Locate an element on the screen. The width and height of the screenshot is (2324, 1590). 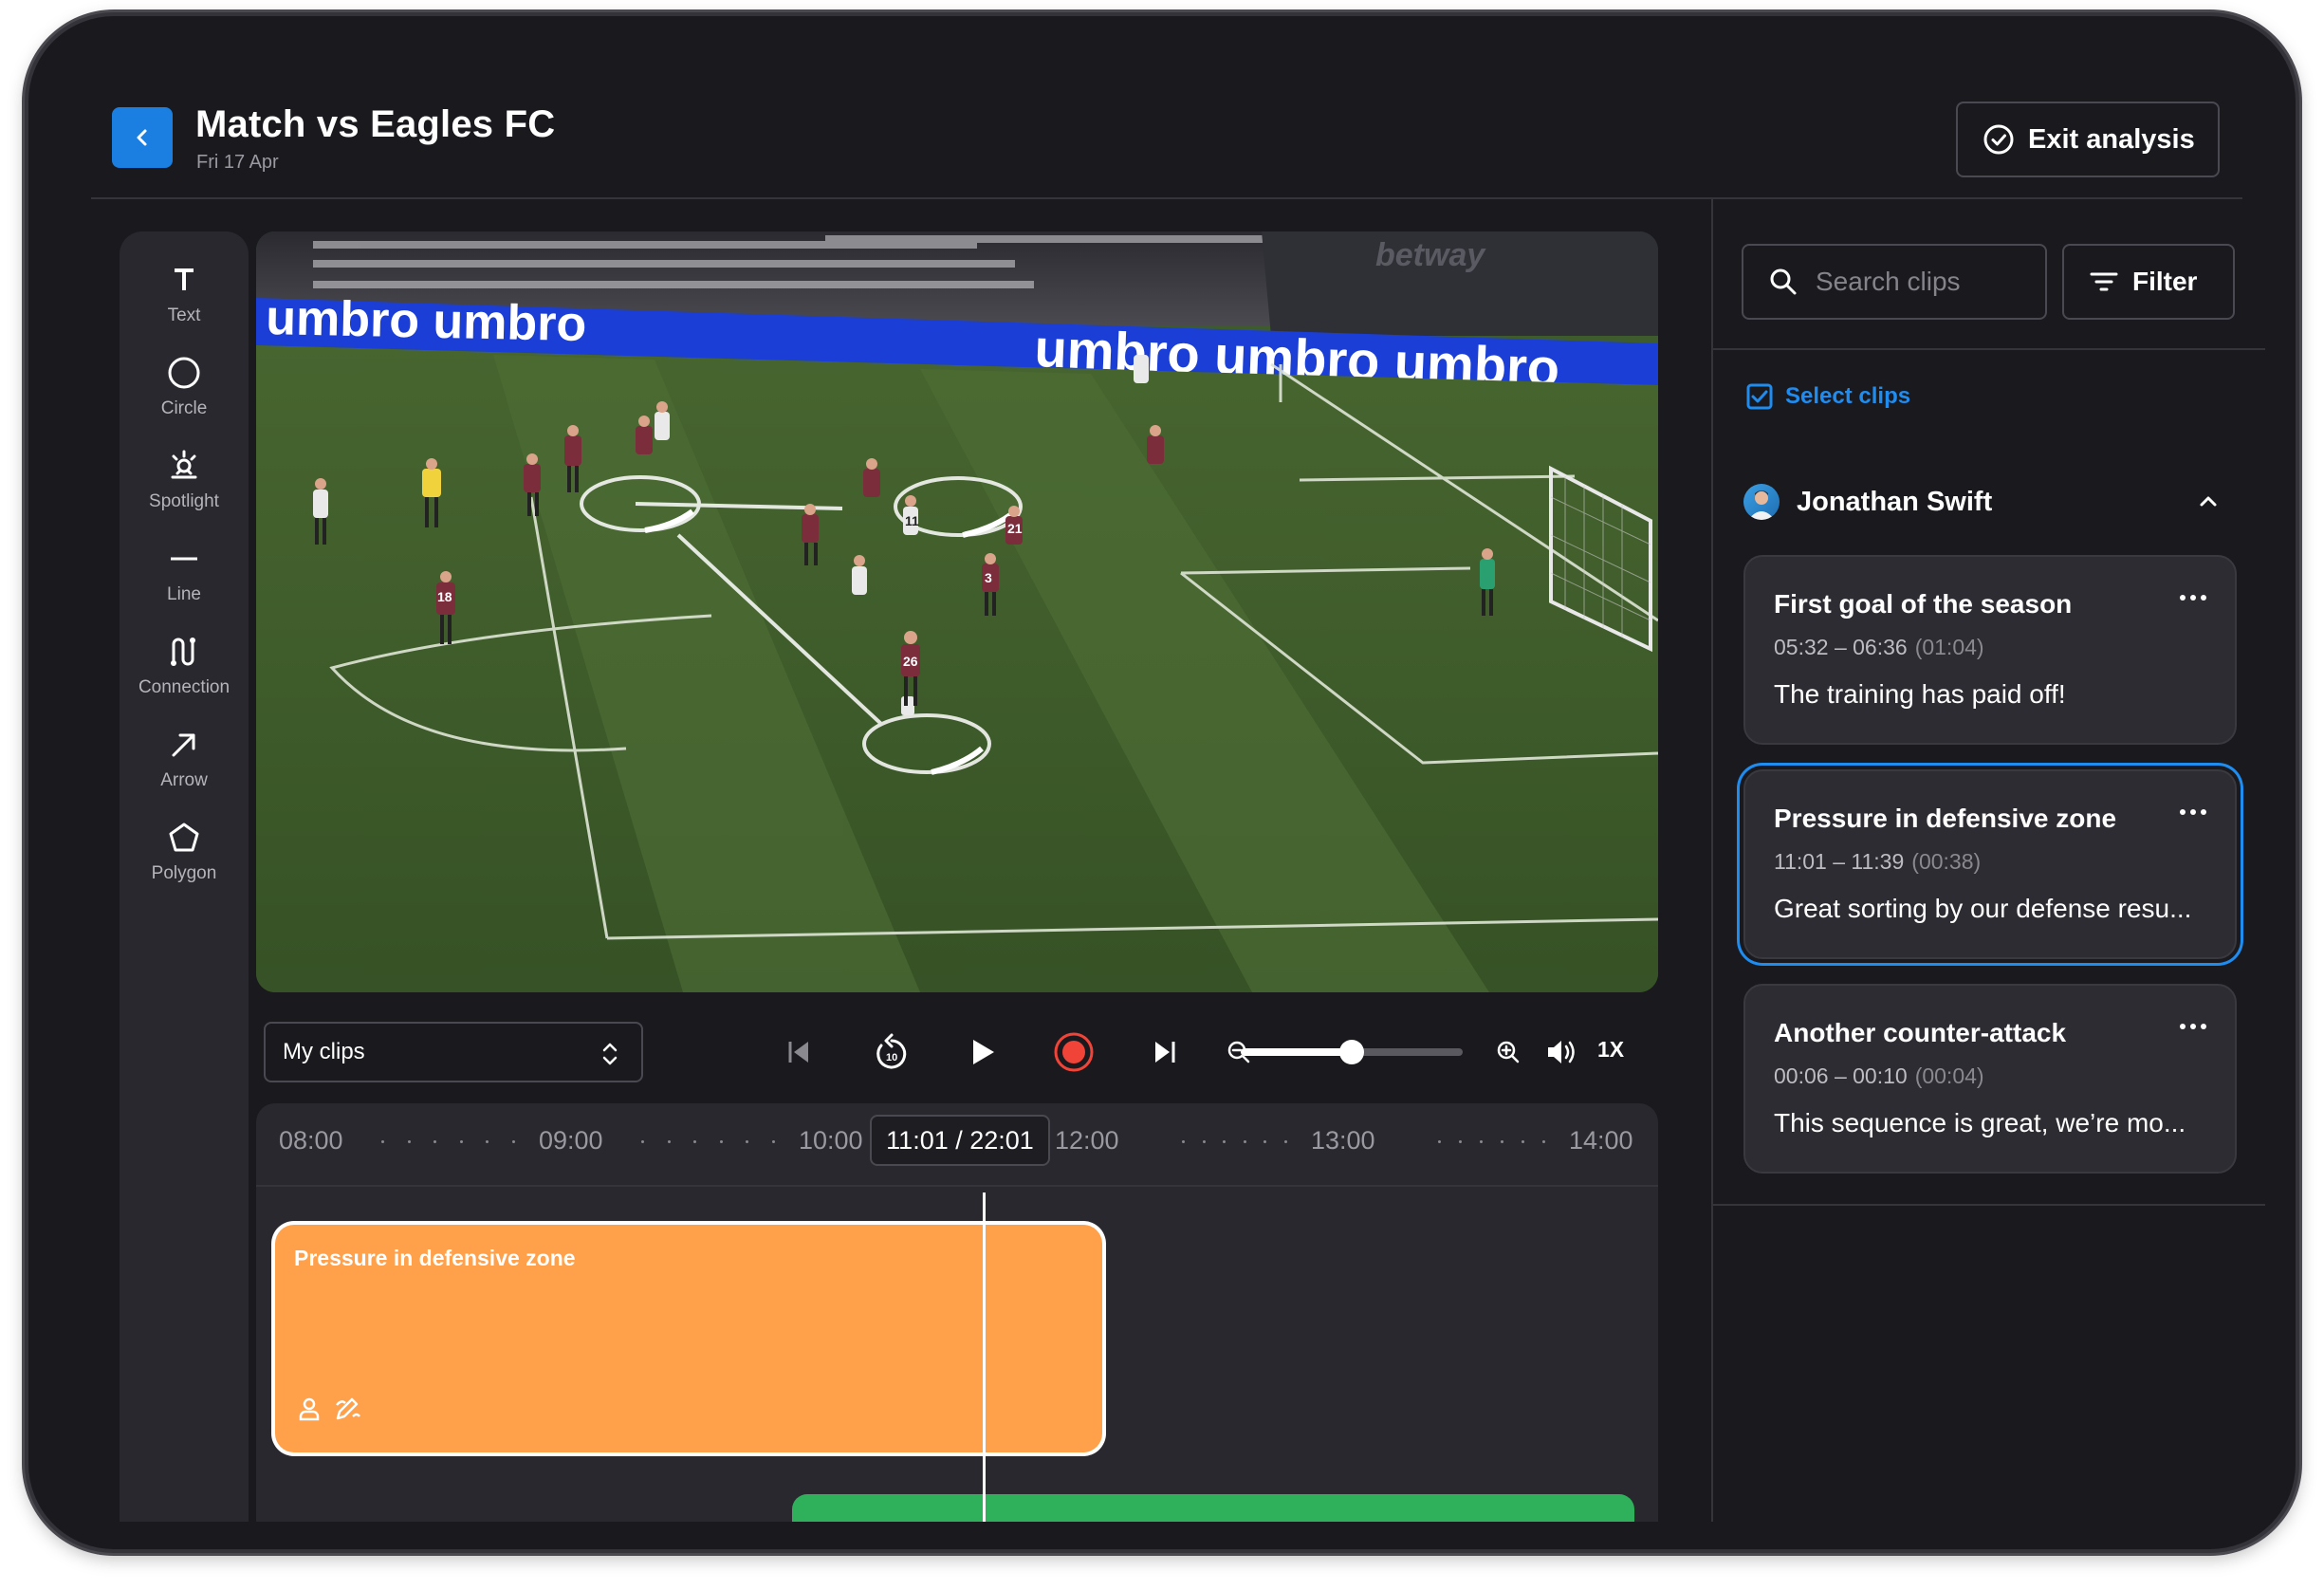
skip-to-end-button is located at coordinates (1165, 1052).